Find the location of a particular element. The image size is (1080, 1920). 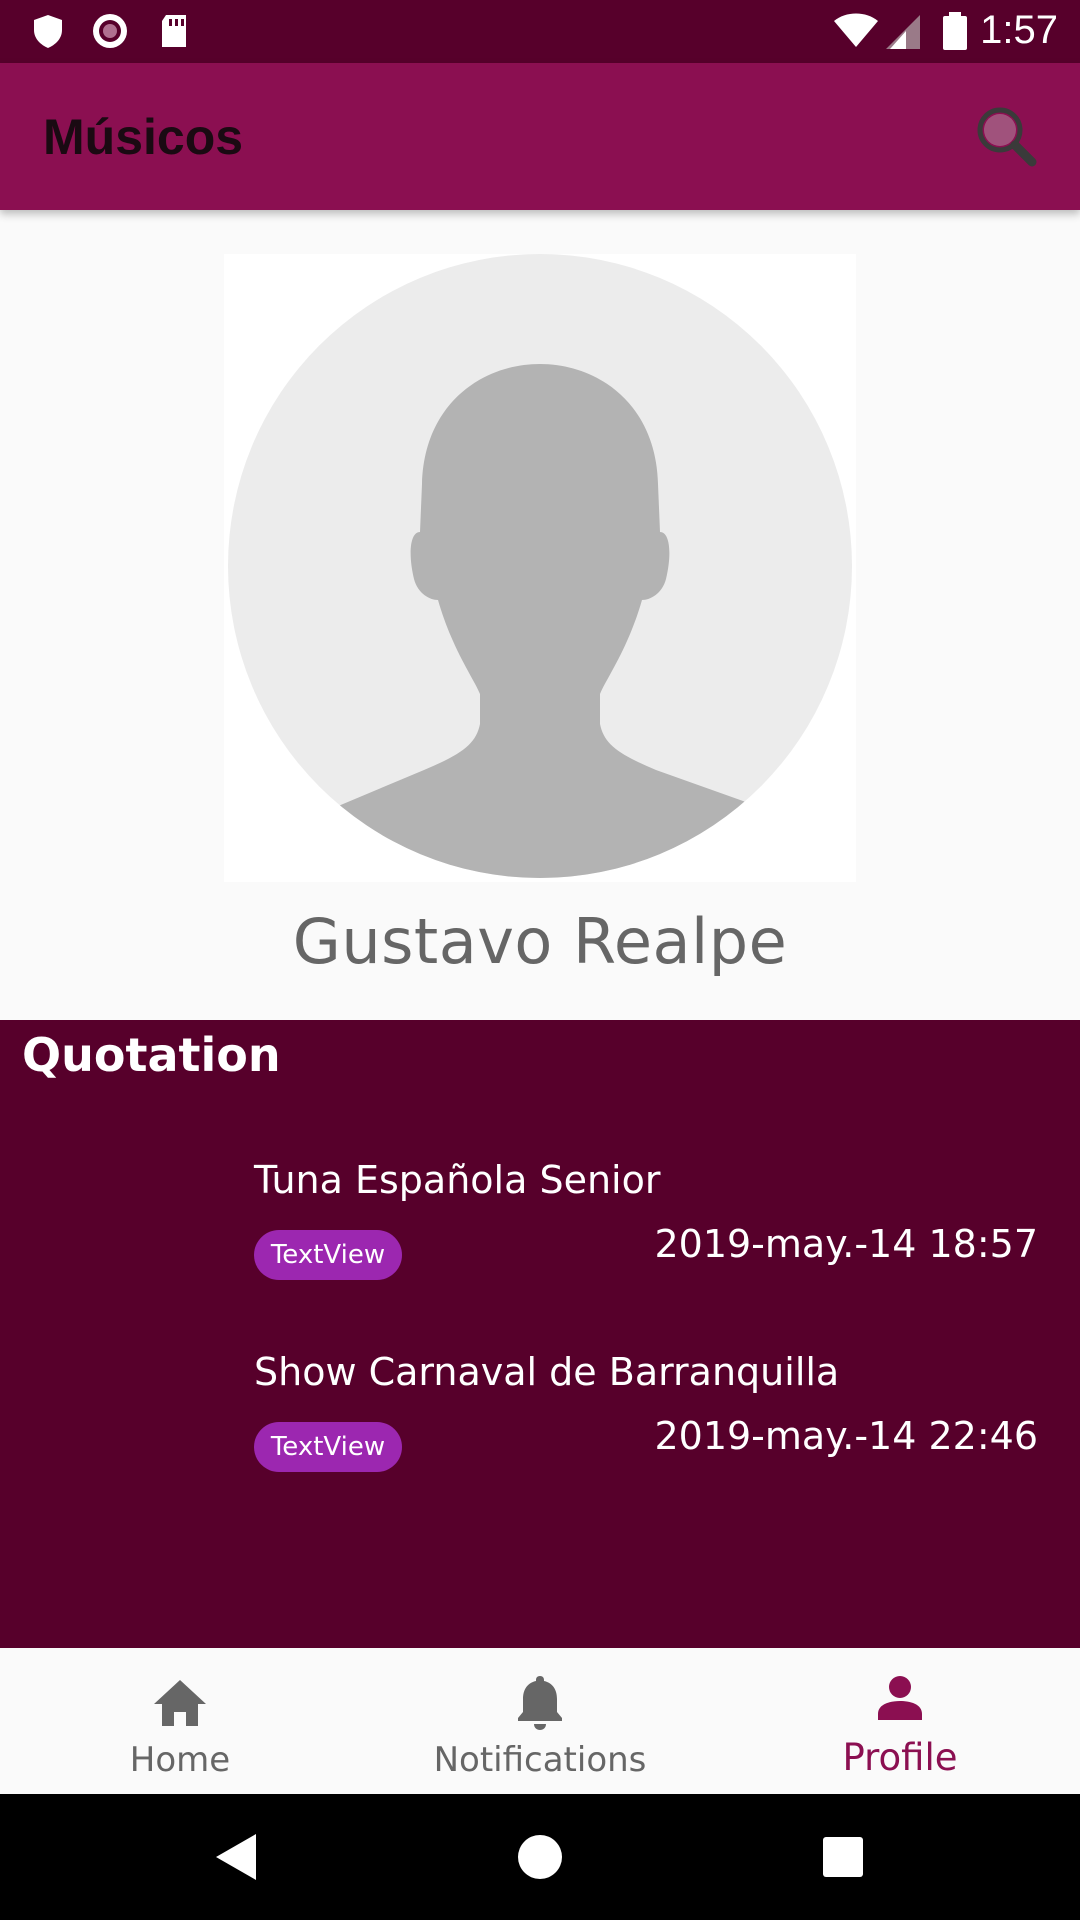

section-title: Quotation is located at coordinates (151, 1055).